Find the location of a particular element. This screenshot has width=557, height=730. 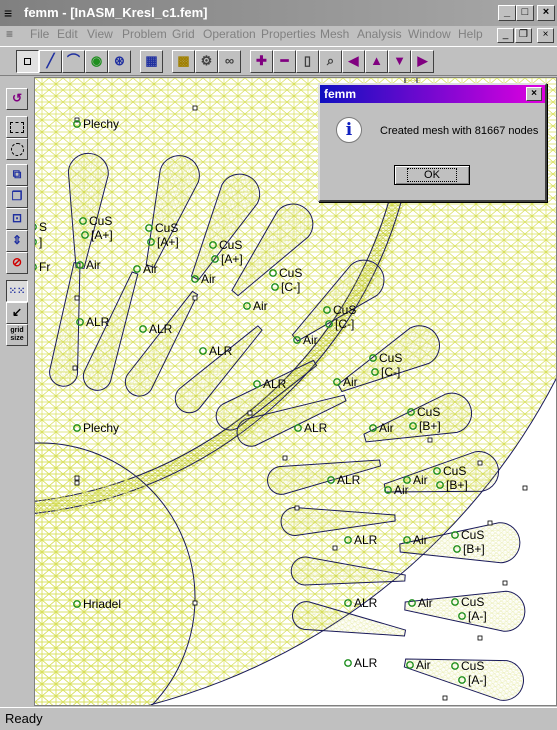

dialog-close-button: × is located at coordinates (534, 94).